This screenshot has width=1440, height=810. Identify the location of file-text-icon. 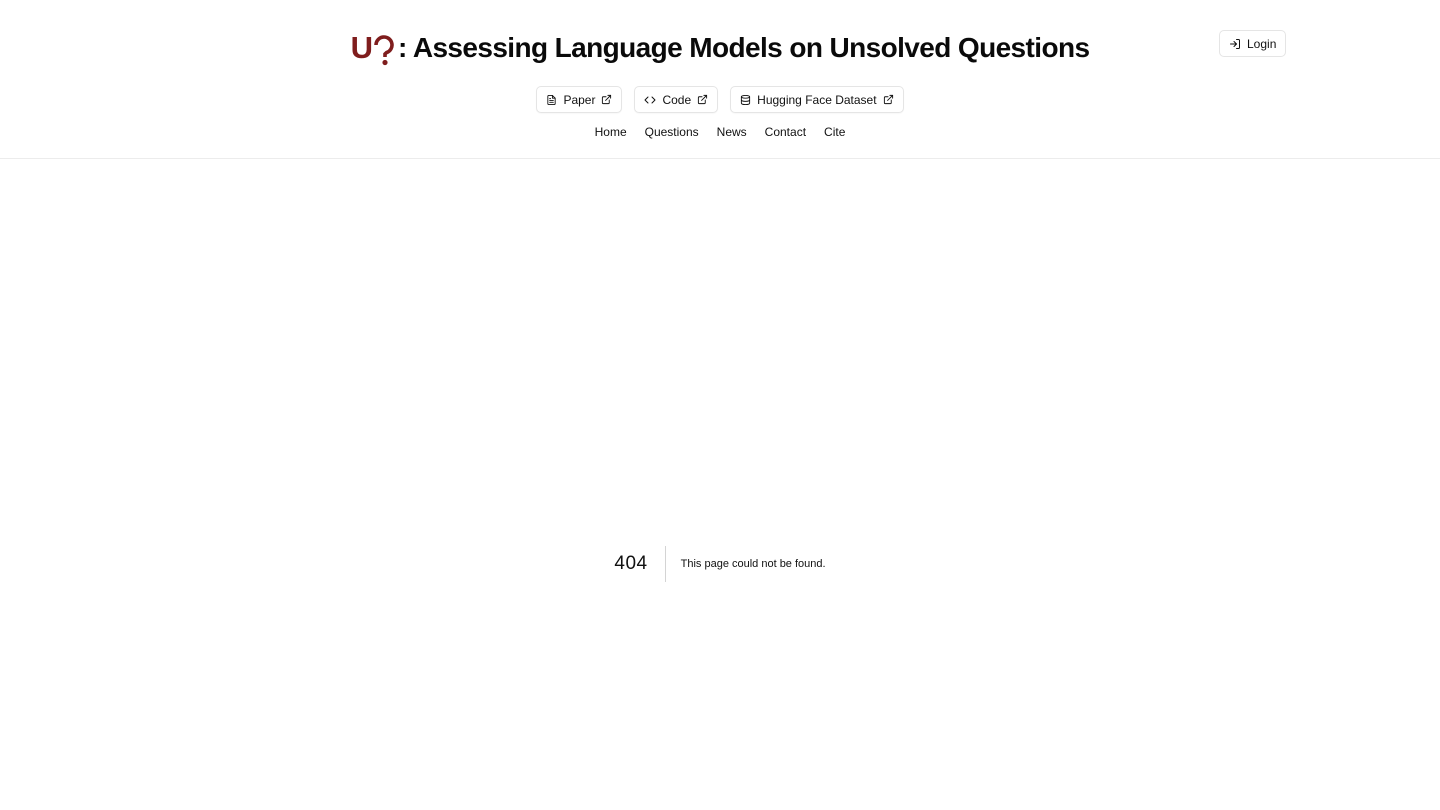
(551, 100).